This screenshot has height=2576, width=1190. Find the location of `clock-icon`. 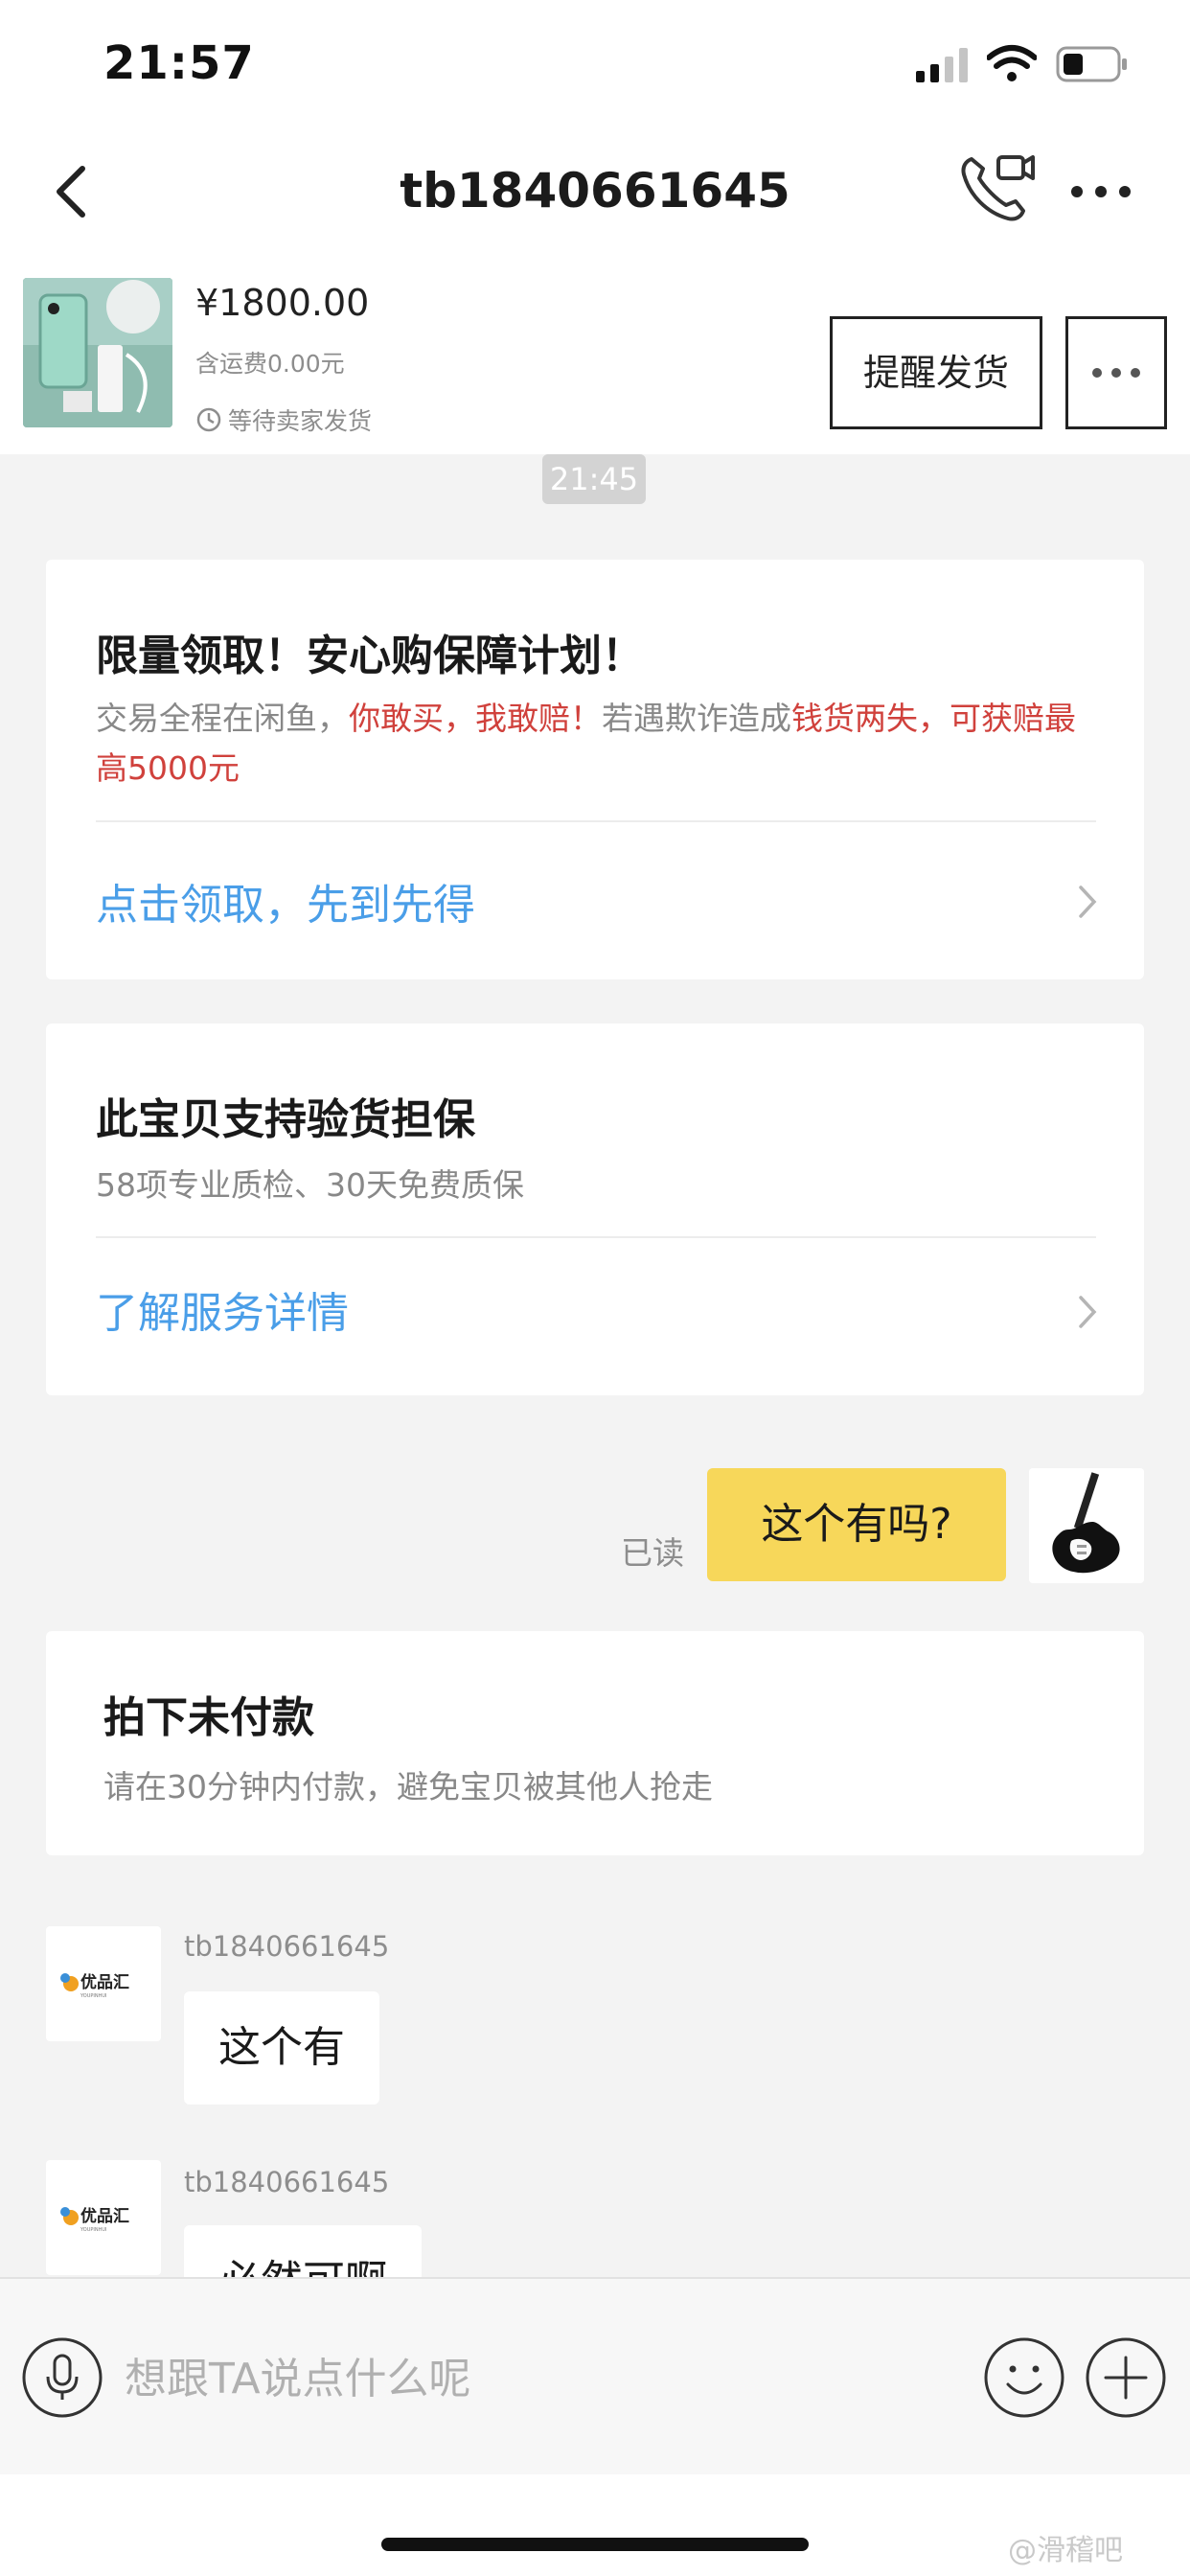

clock-icon is located at coordinates (209, 420).